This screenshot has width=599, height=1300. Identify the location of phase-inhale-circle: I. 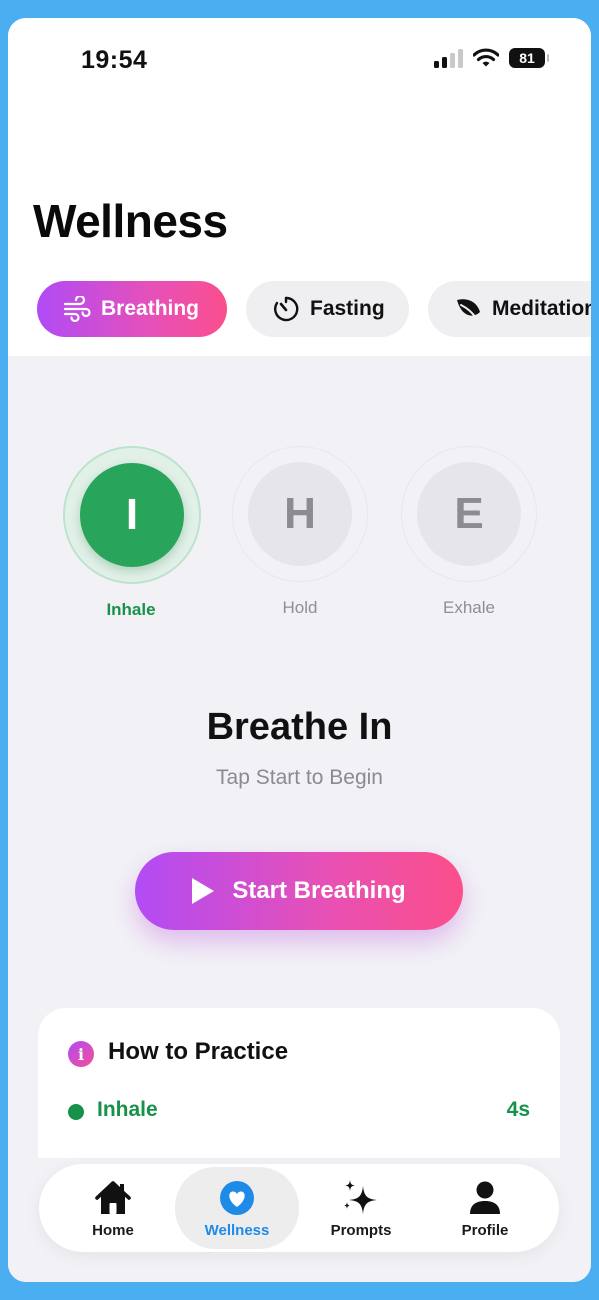
(132, 515).